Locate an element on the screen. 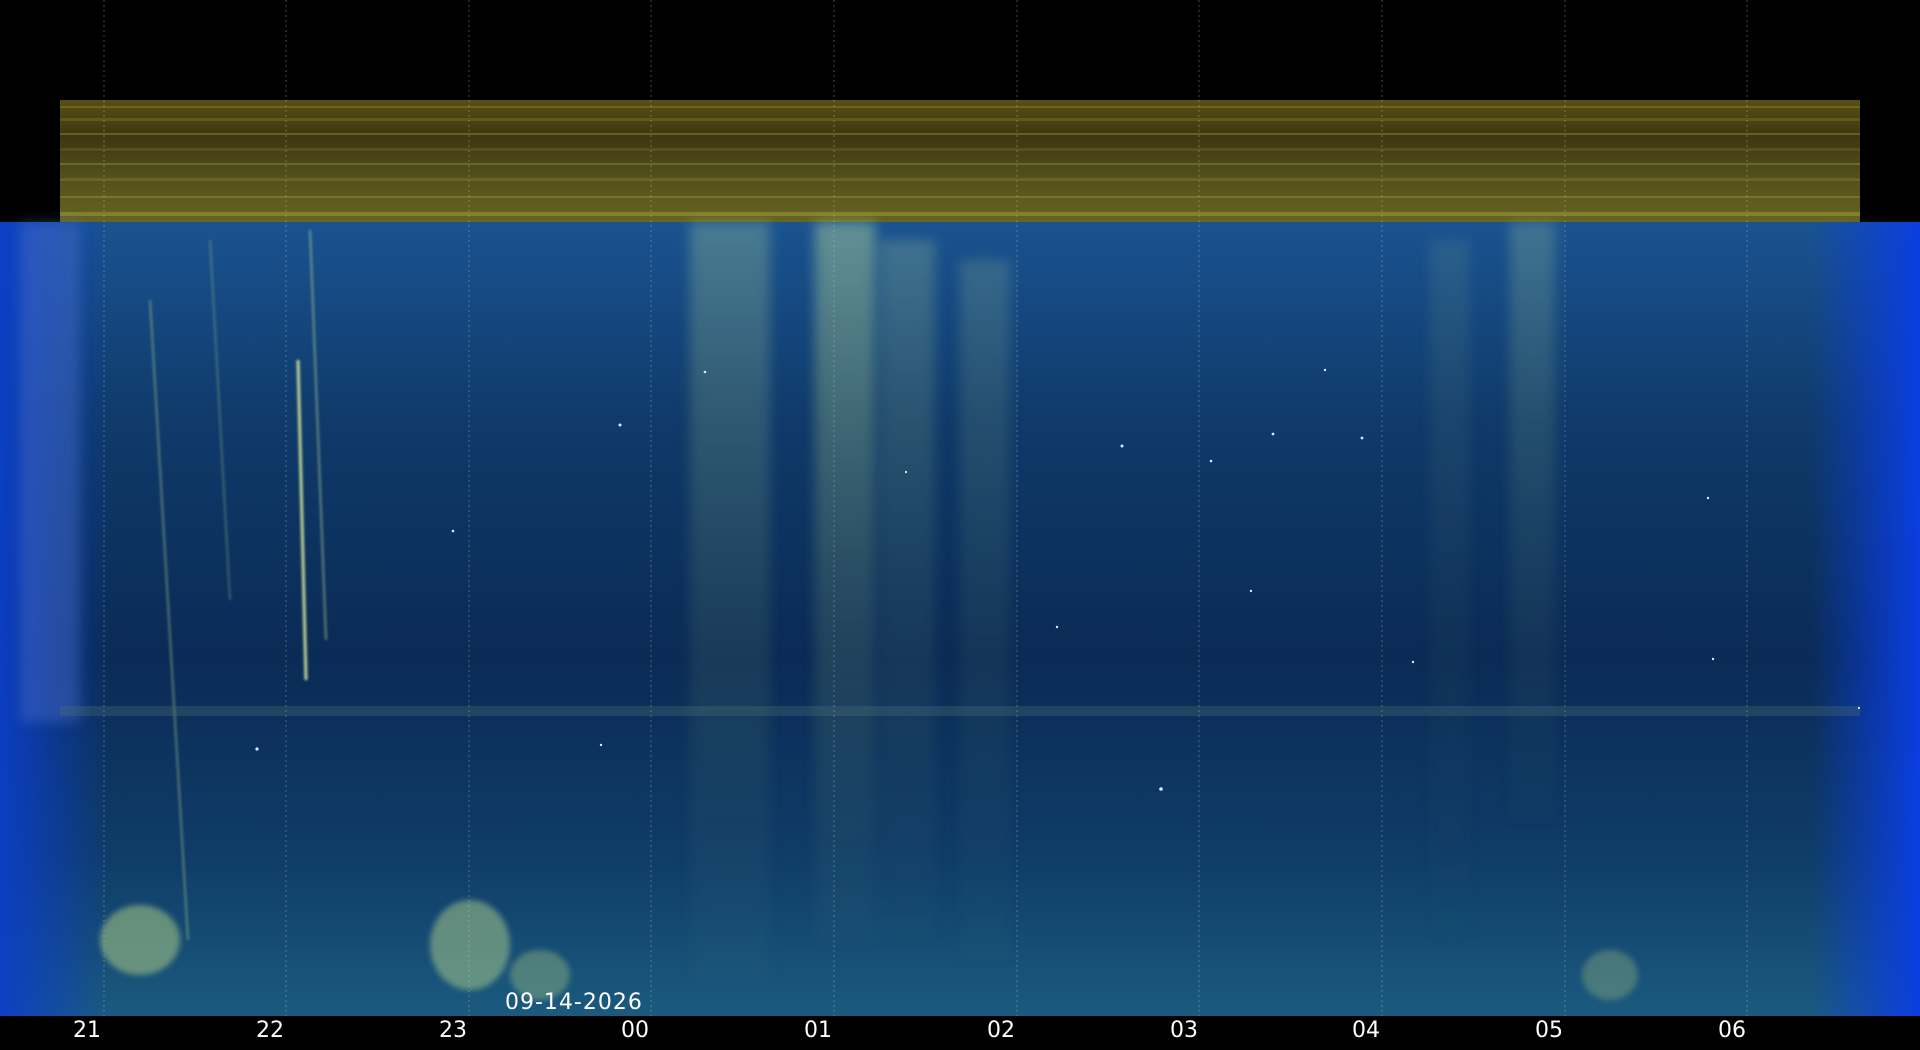  hour-label: 00 is located at coordinates (635, 1030).